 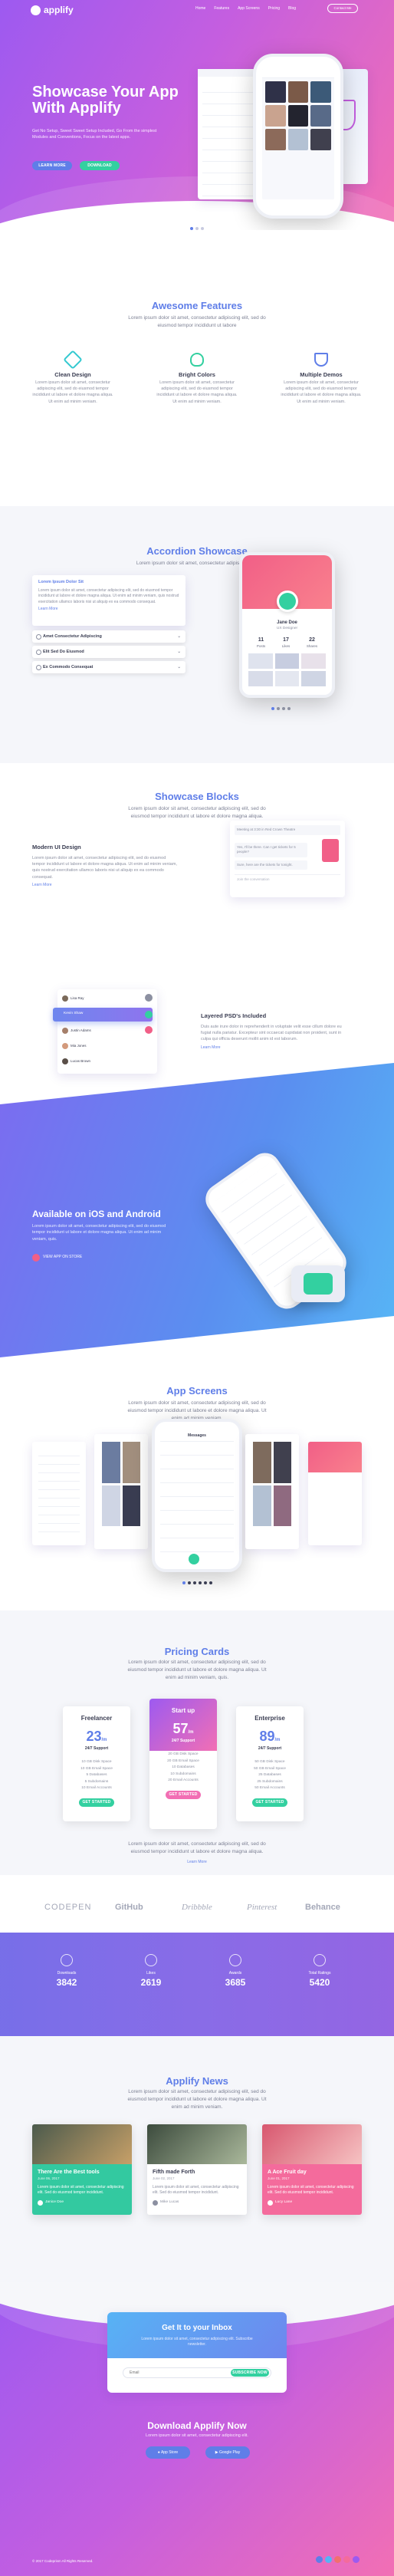 I want to click on accordion-item: Elit Sed Do Eiusmod ⌄, so click(x=109, y=652).